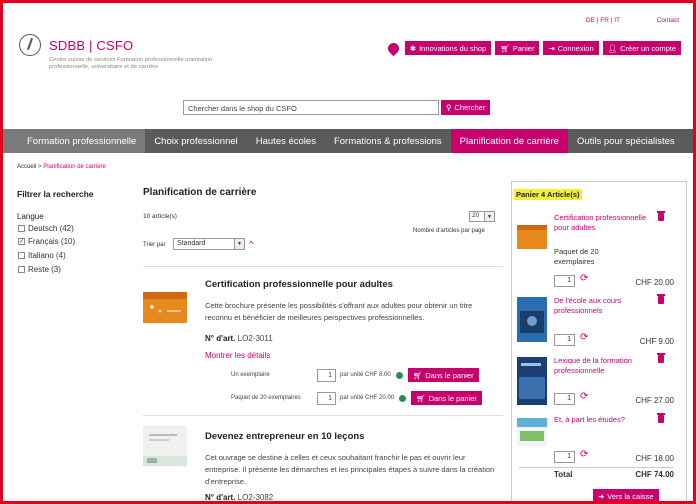 The height and width of the screenshot is (504, 696). I want to click on filter-title: Filtrer la recherche, so click(55, 194).